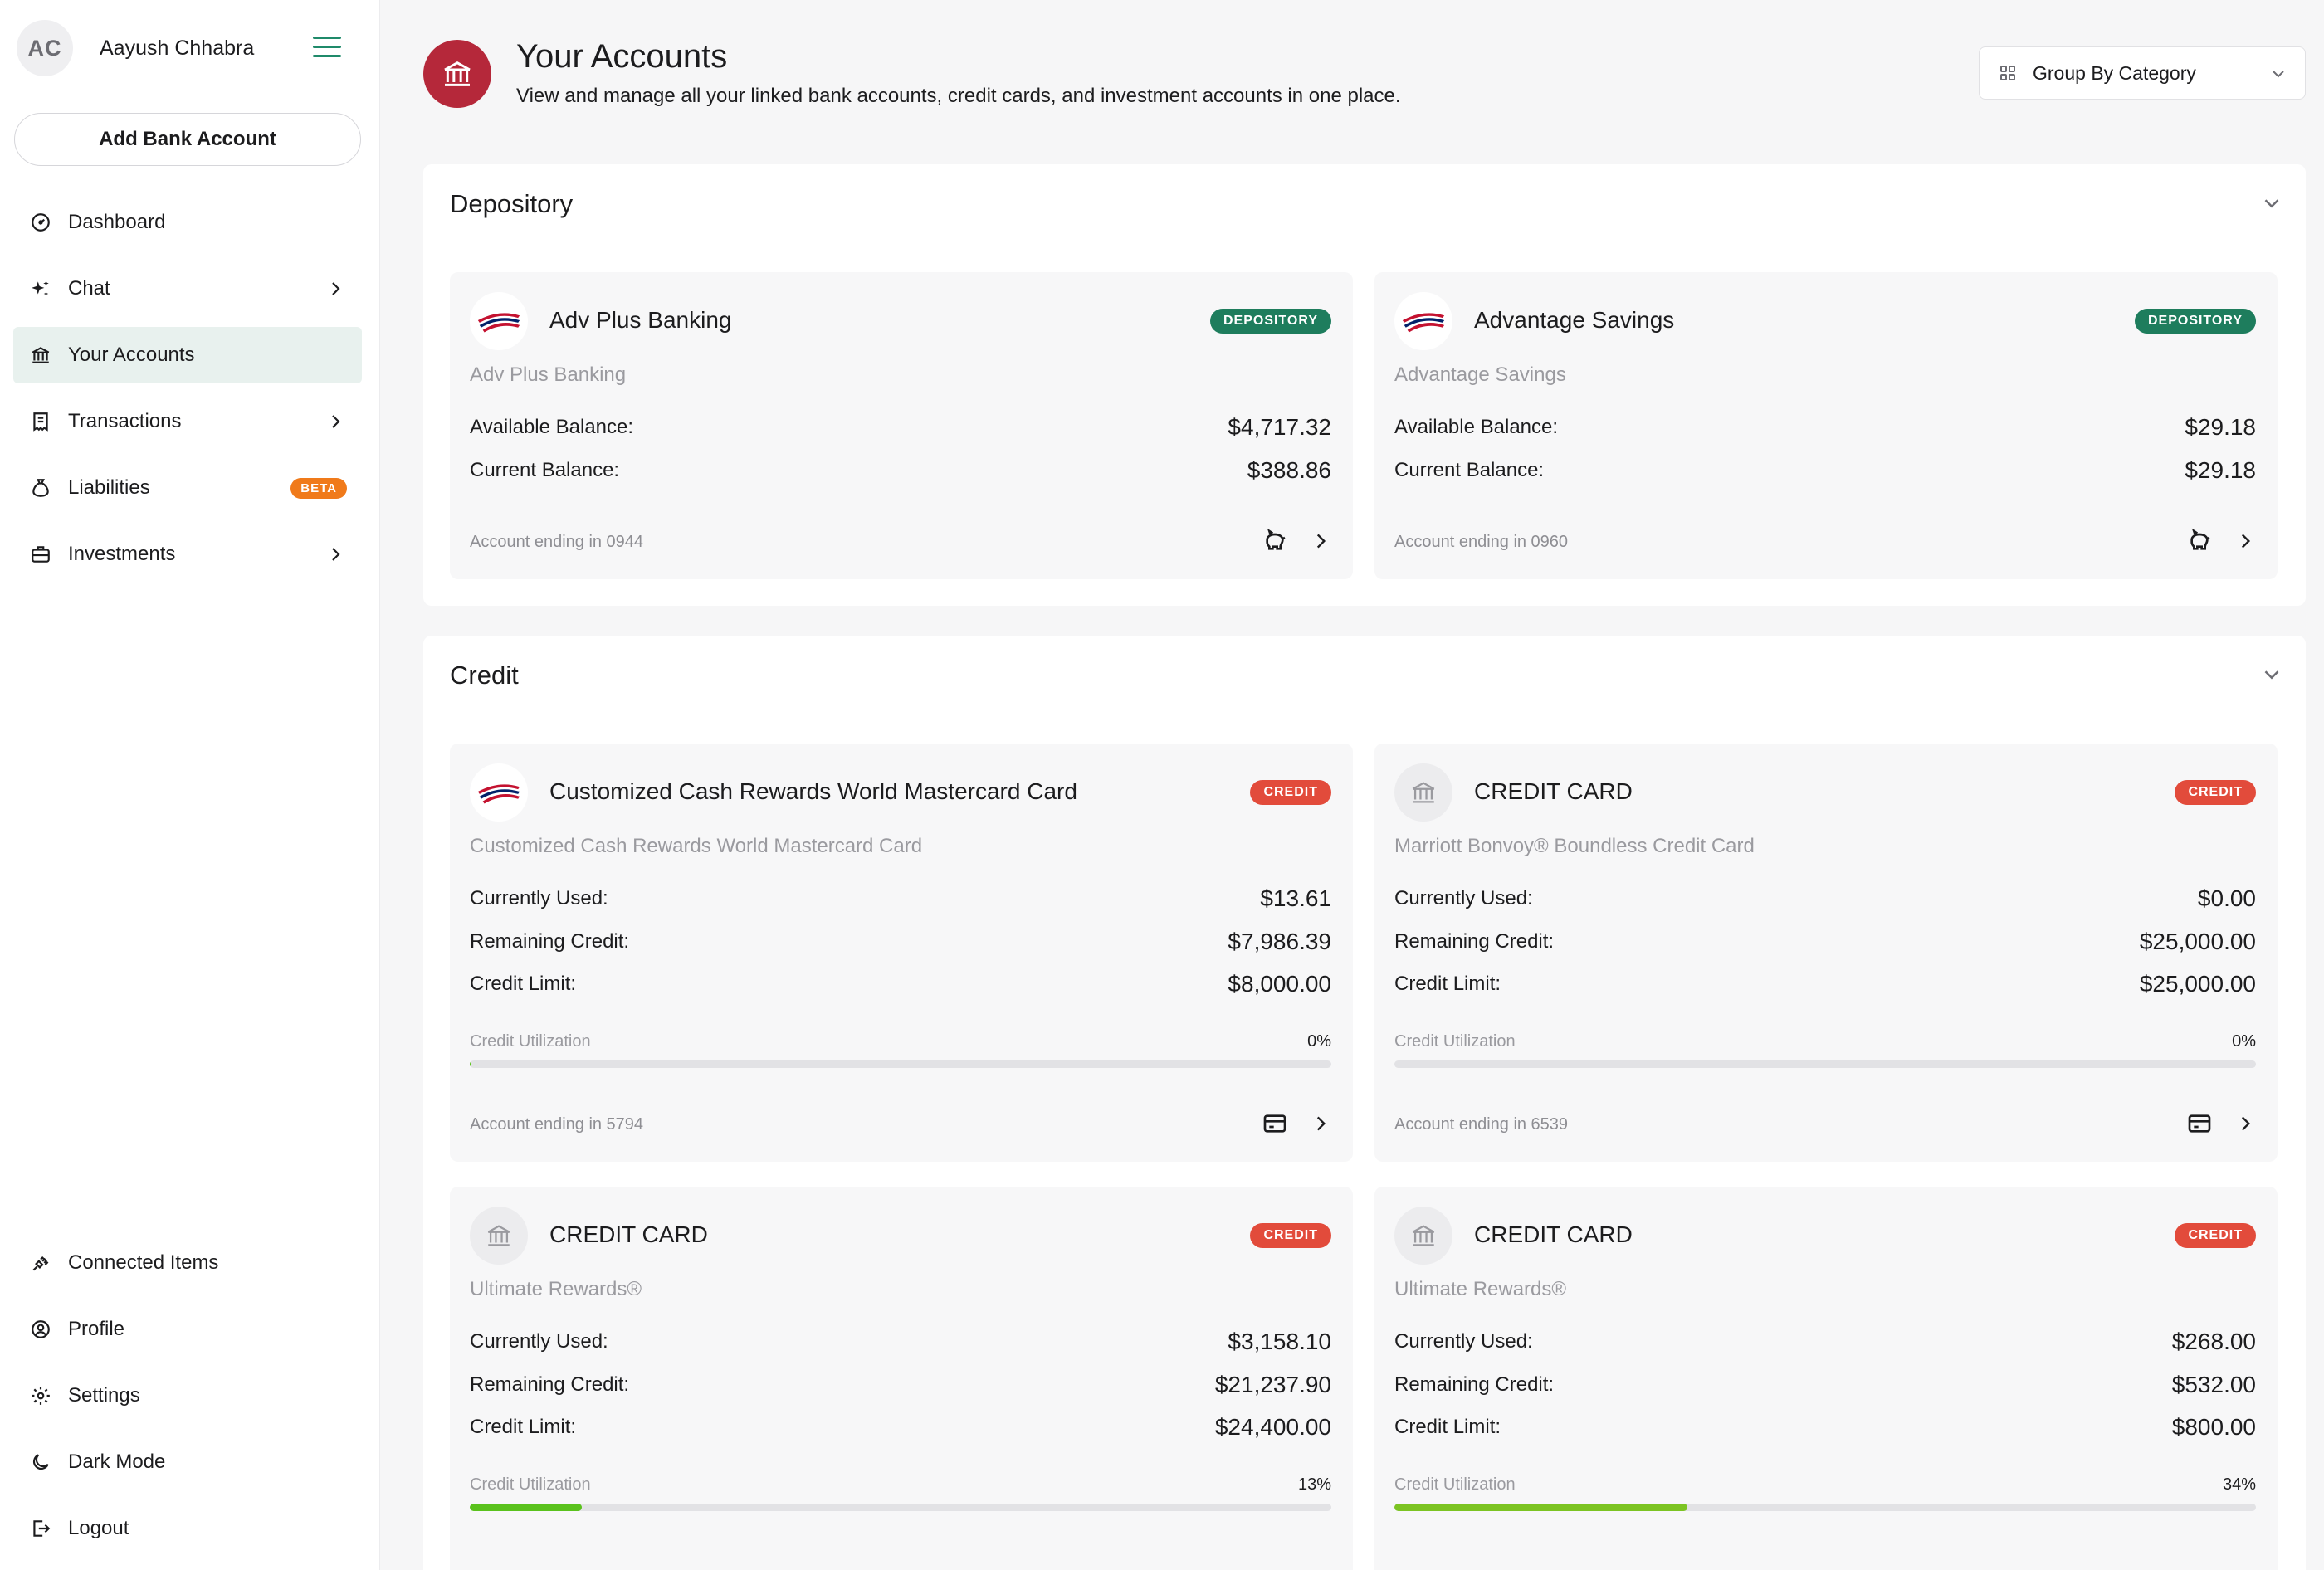  What do you see at coordinates (901, 1341) in the screenshot?
I see `credit-row: Currently Used: $3,158.10` at bounding box center [901, 1341].